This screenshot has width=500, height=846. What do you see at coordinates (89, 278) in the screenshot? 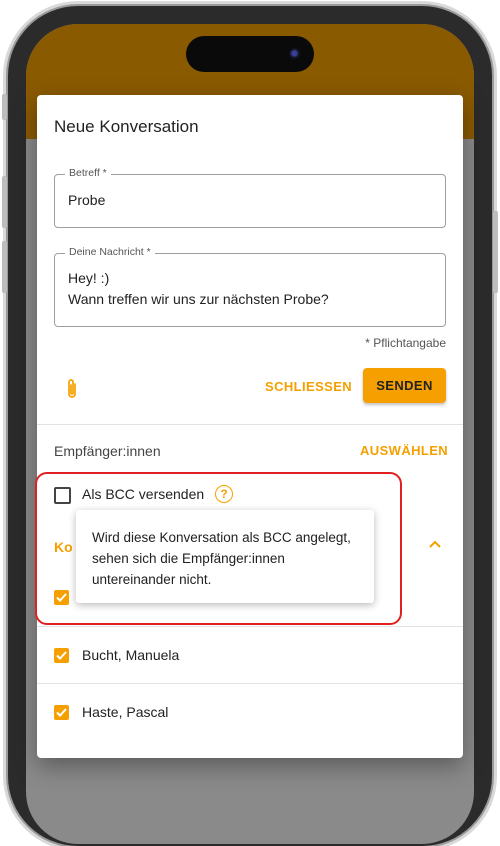
I see `message-line-1: Hey! :)` at bounding box center [89, 278].